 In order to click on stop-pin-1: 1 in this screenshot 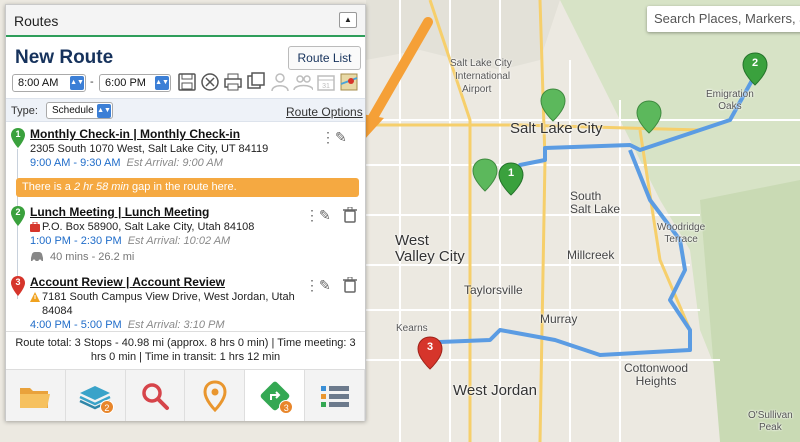, I will do `click(18, 138)`.